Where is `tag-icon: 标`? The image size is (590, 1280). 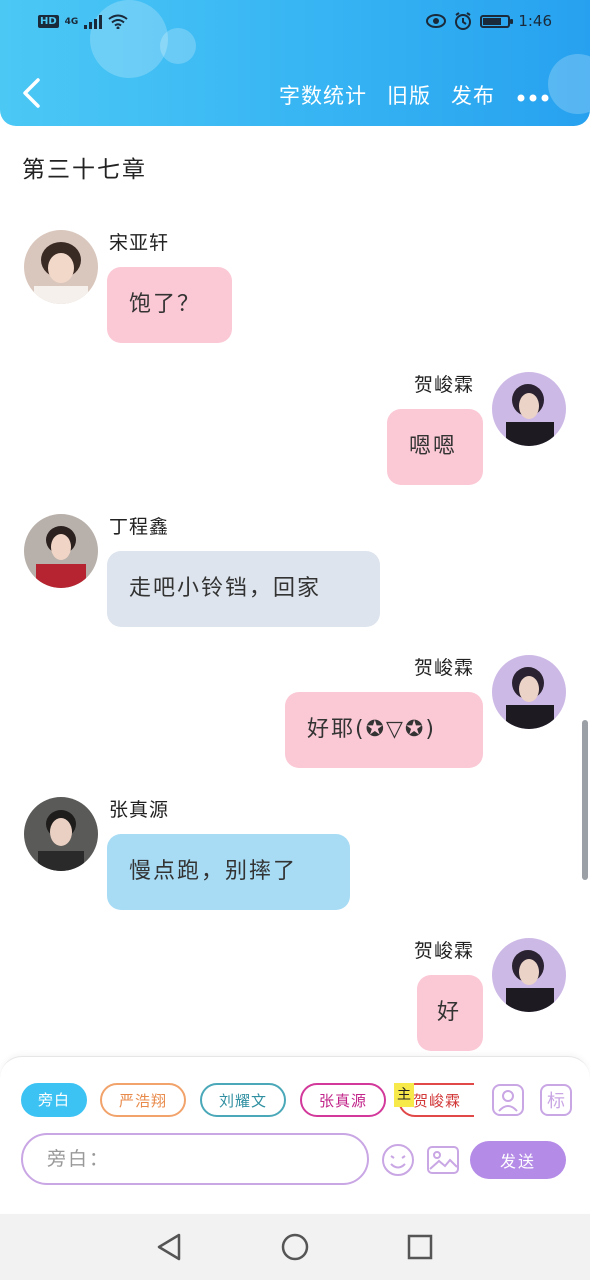
tag-icon: 标 is located at coordinates (556, 1100).